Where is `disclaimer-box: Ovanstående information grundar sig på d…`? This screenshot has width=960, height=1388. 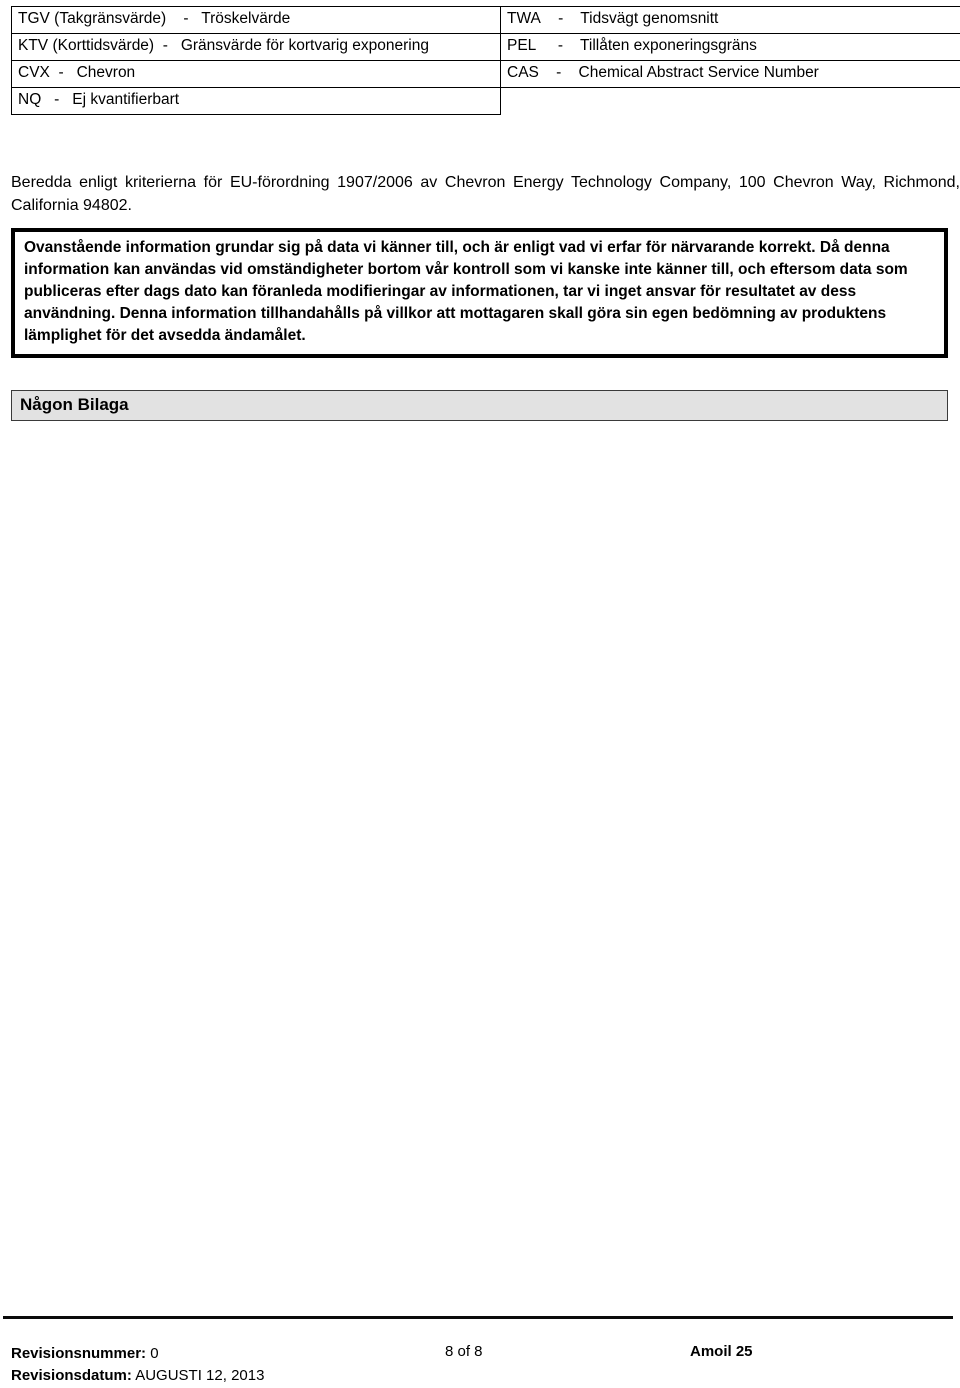
disclaimer-box: Ovanstående information grundar sig på d… is located at coordinates (479, 293).